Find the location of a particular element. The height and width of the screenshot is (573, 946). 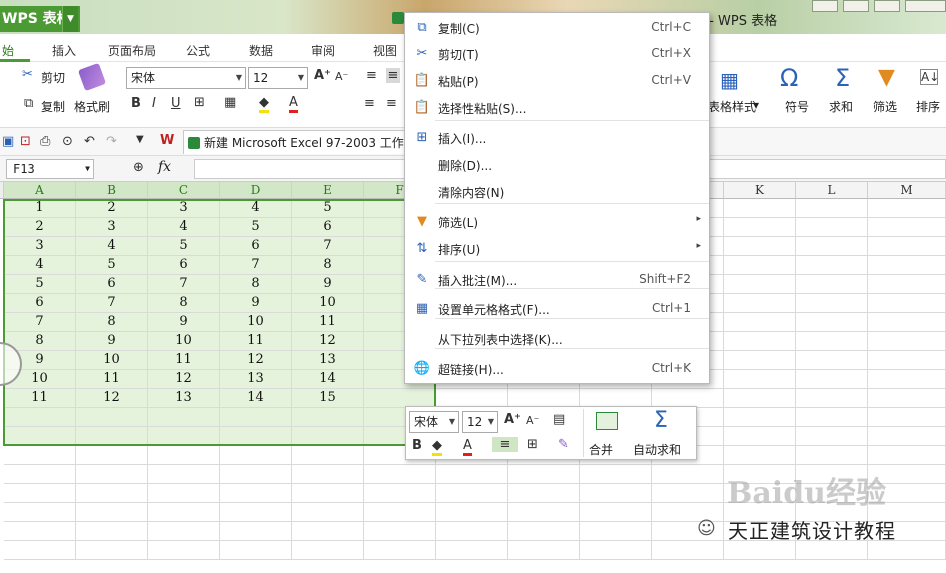

menu-item: ⧉ 复制(C) Ctrl+C is located at coordinates (557, 28).